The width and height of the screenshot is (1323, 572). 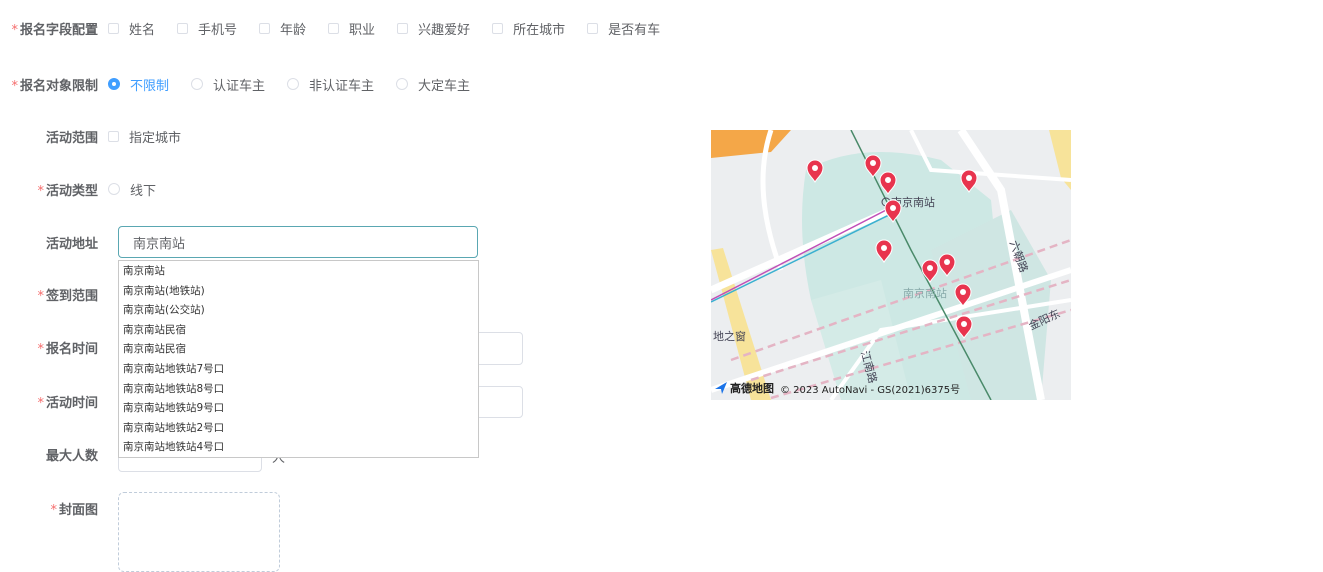 I want to click on cover-label: * 封面图, so click(x=74, y=510).